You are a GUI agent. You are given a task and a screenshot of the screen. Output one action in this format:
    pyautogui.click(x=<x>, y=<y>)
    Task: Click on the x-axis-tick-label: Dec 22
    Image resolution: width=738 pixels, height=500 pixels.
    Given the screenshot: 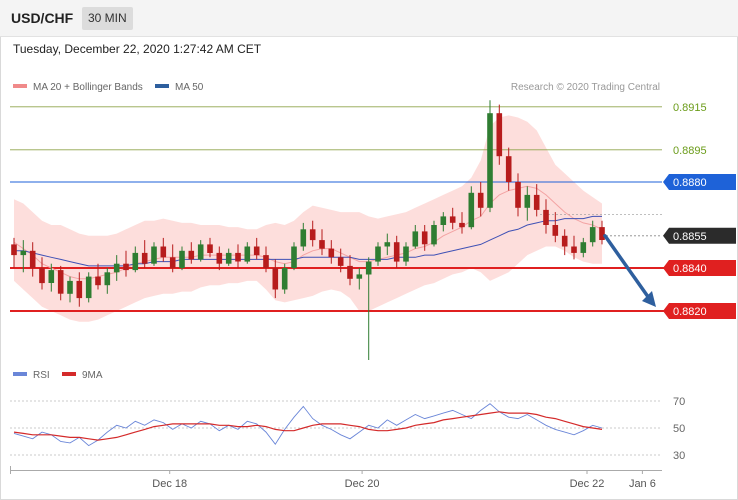 What is the action you would take?
    pyautogui.click(x=587, y=484)
    